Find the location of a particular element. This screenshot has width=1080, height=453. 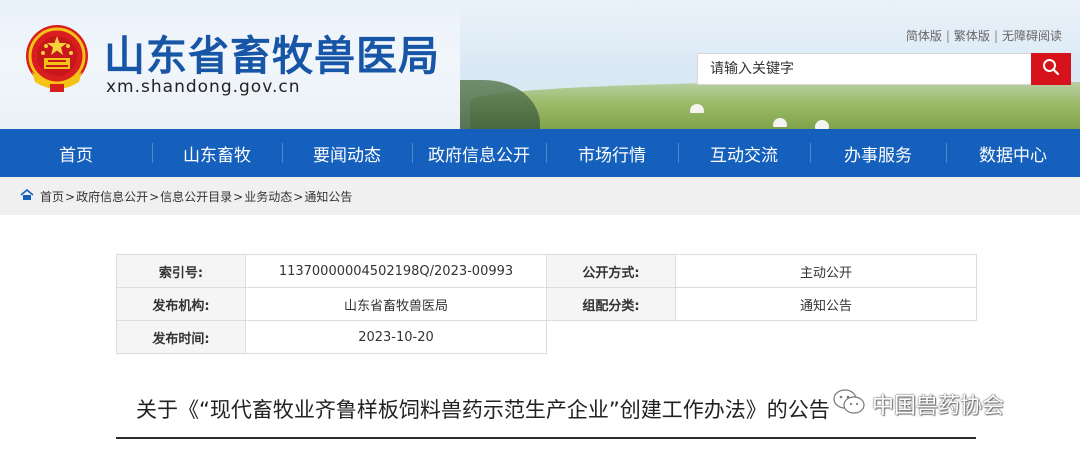

nav-item-home: 首页 is located at coordinates (76, 153).